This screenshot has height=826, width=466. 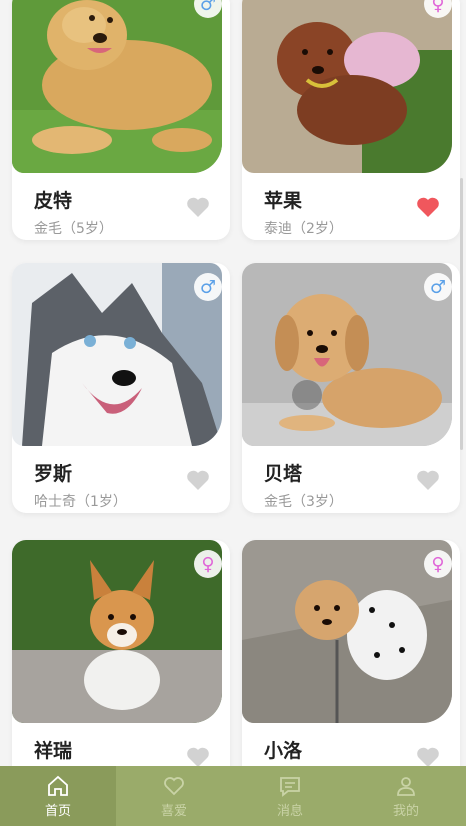 I want to click on pet-name: 祥瑞, so click(x=53, y=751).